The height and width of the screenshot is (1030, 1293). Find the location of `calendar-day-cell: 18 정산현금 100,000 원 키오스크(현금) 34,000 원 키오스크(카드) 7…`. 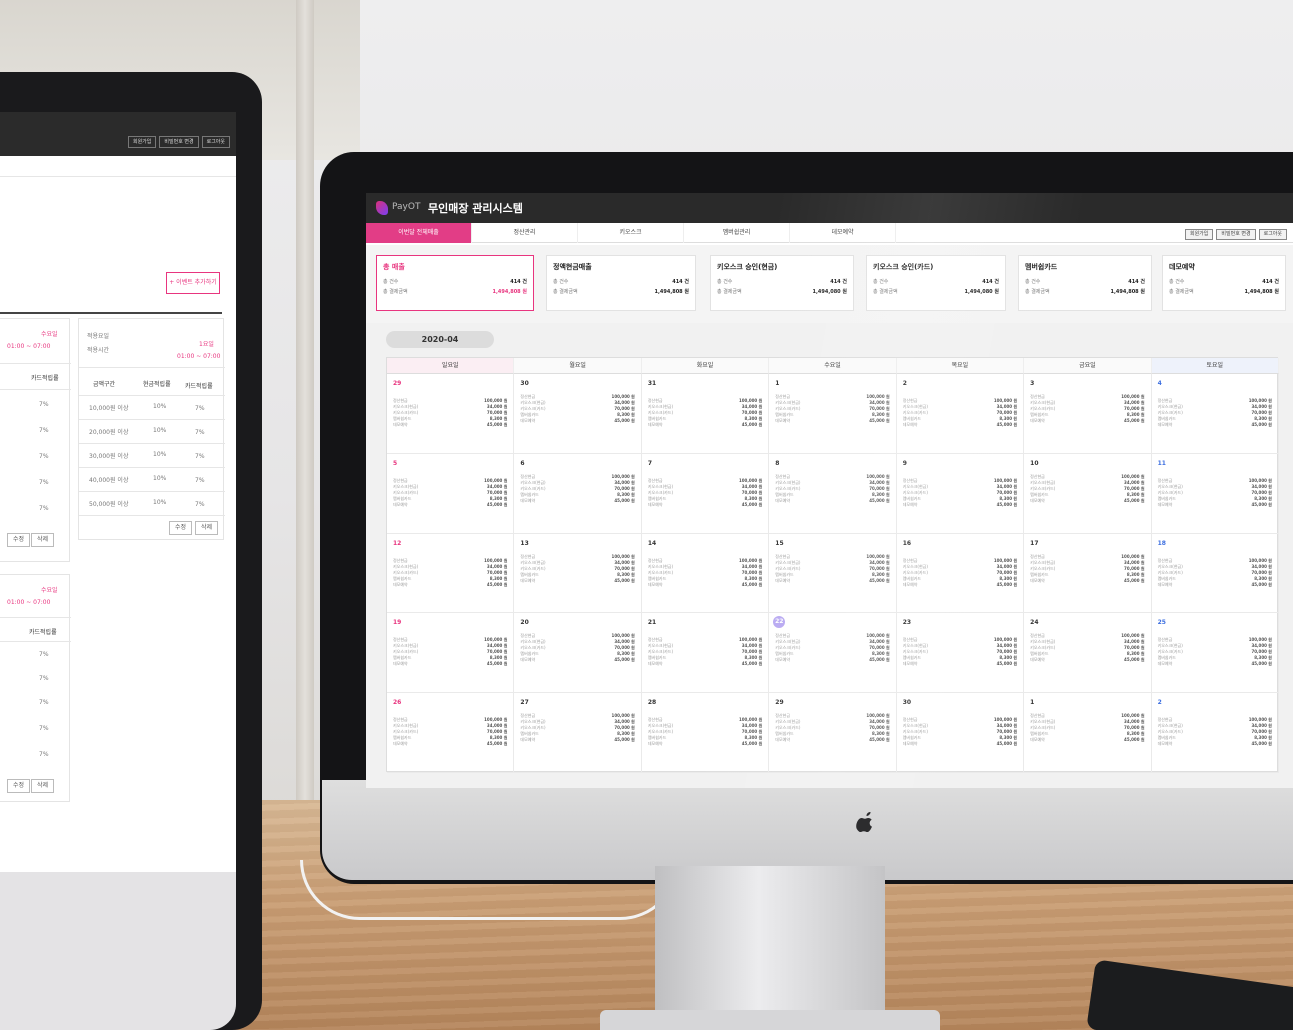

calendar-day-cell: 18 정산현금 100,000 원 키오스크(현금) 34,000 원 키오스크(카드) 7… is located at coordinates (1215, 573).